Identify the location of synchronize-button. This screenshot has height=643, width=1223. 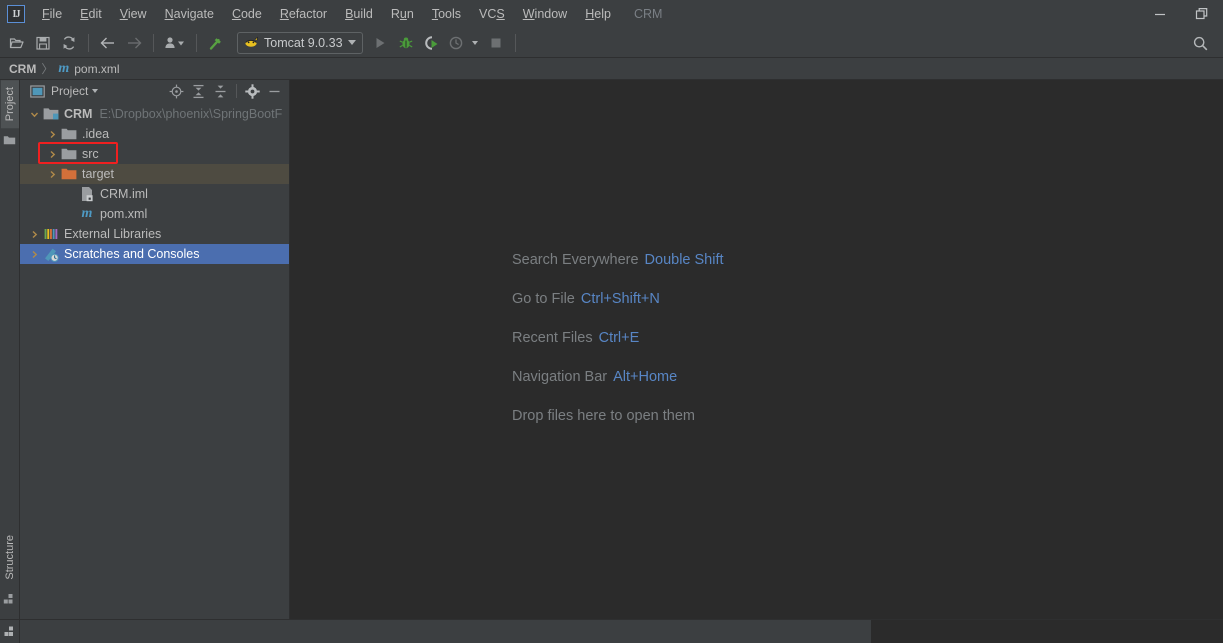
(69, 43).